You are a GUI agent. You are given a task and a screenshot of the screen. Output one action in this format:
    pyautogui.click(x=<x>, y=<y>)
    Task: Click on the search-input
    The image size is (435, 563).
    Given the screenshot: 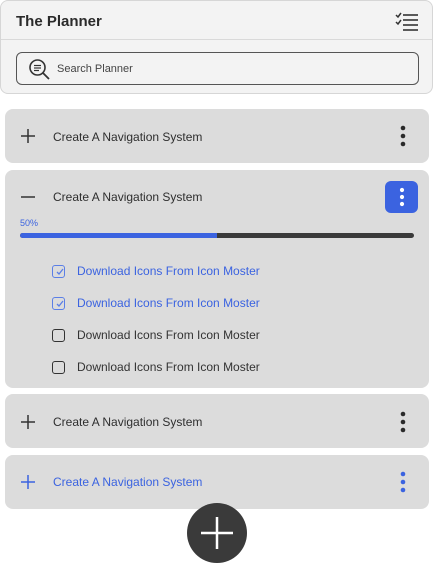 What is the action you would take?
    pyautogui.click(x=227, y=69)
    